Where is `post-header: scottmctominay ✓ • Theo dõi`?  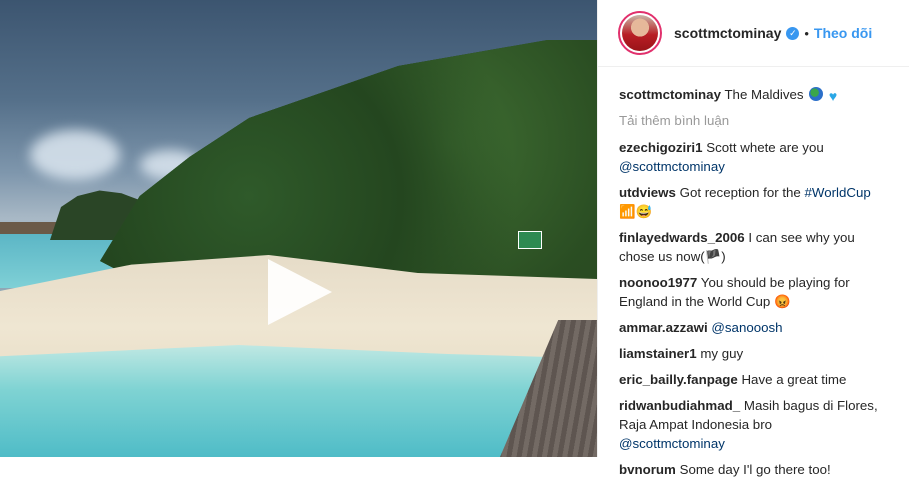
post-header: scottmctominay ✓ • Theo dõi is located at coordinates (753, 33).